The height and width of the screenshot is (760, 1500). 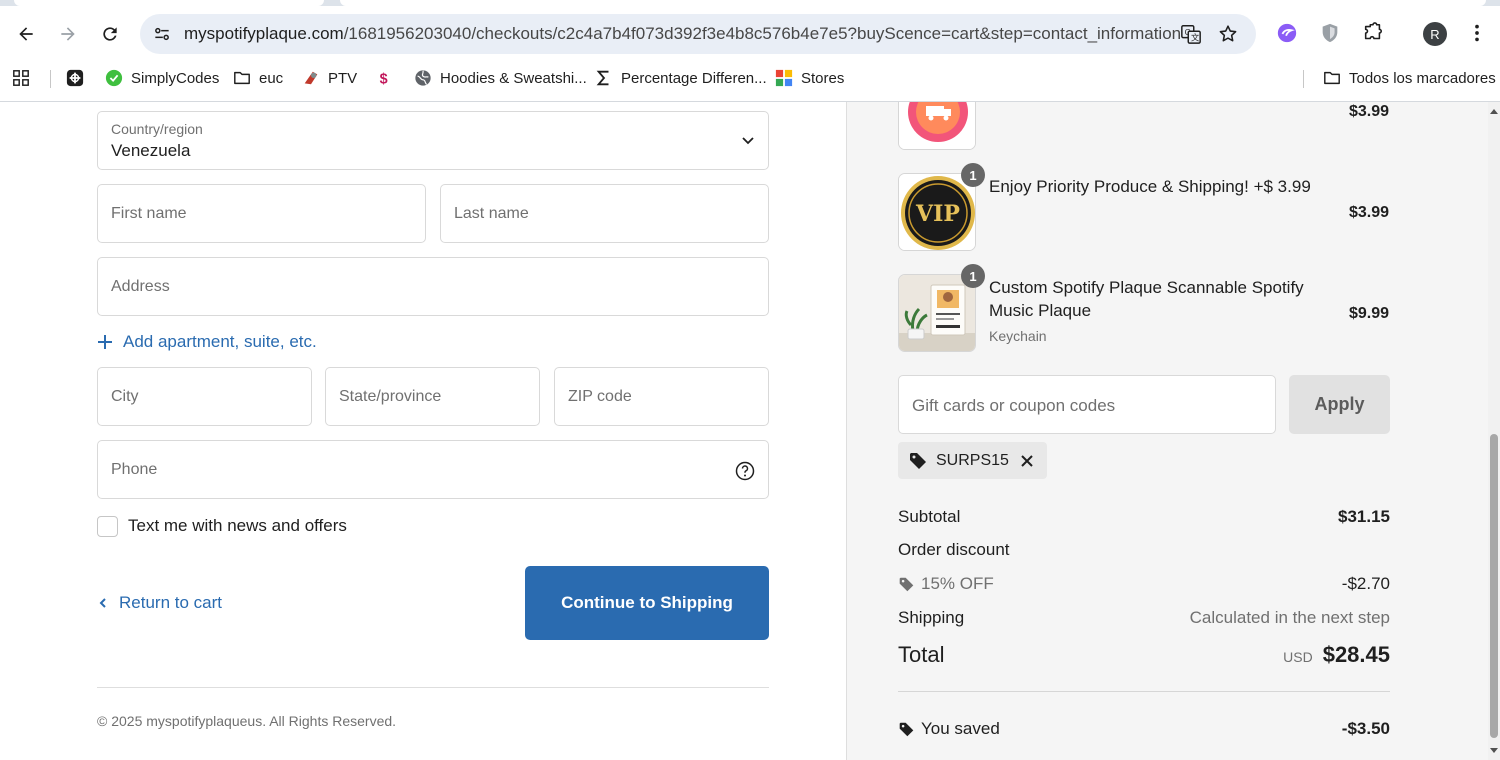 I want to click on first-name-placeholder: First name, so click(x=149, y=213).